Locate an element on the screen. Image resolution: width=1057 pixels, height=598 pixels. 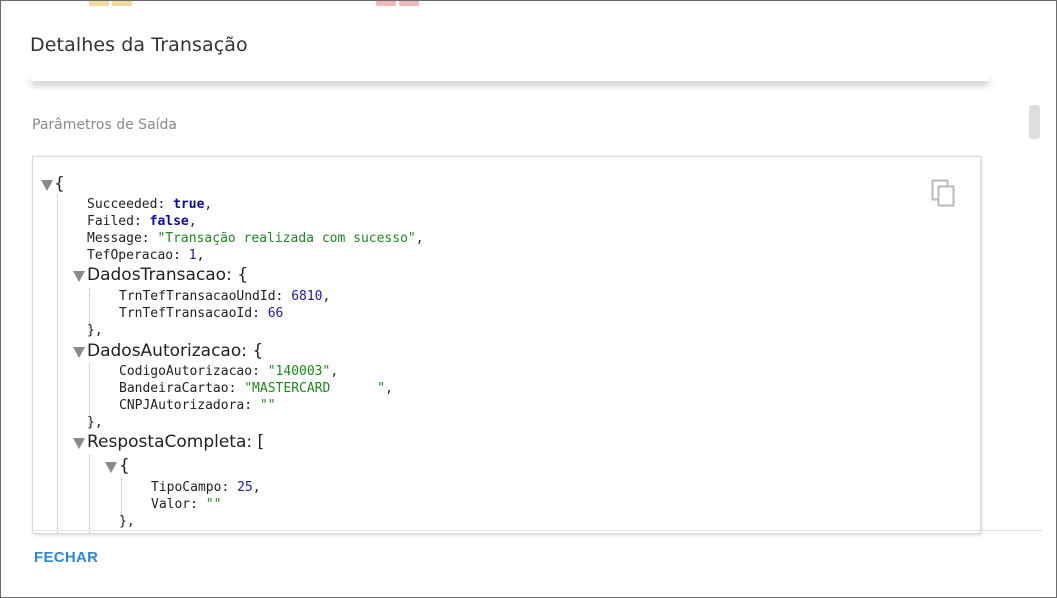
json-object-dados-transacao: DadosTransacao: { is located at coordinates (168, 275).